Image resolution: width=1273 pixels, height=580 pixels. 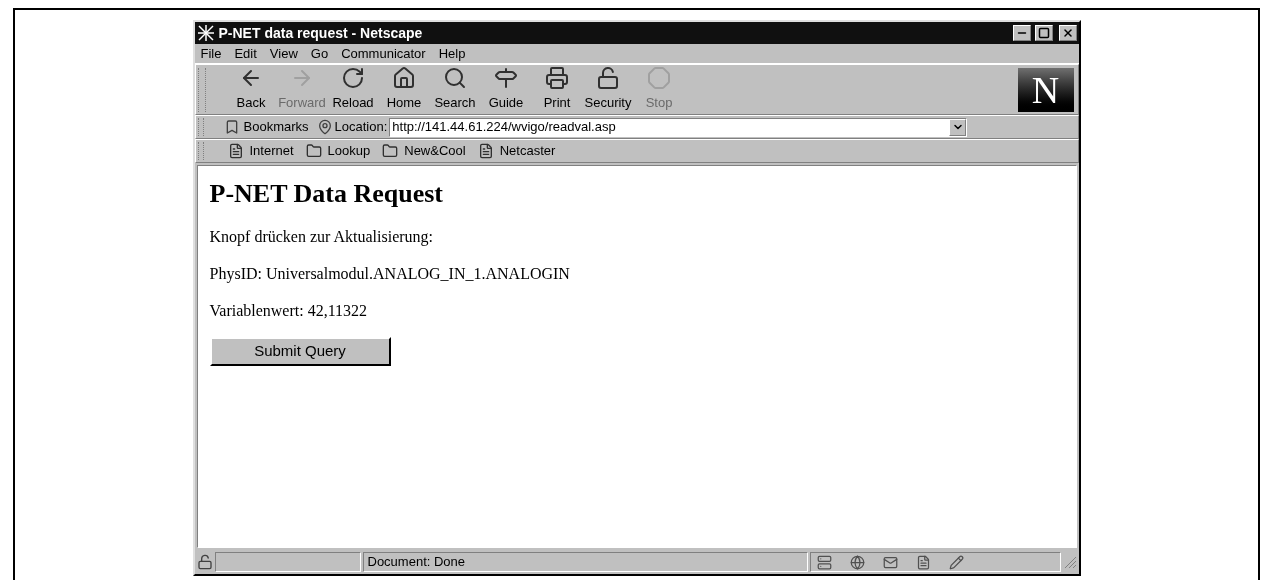 I want to click on bookmark-link: Netcaster, so click(x=516, y=151).